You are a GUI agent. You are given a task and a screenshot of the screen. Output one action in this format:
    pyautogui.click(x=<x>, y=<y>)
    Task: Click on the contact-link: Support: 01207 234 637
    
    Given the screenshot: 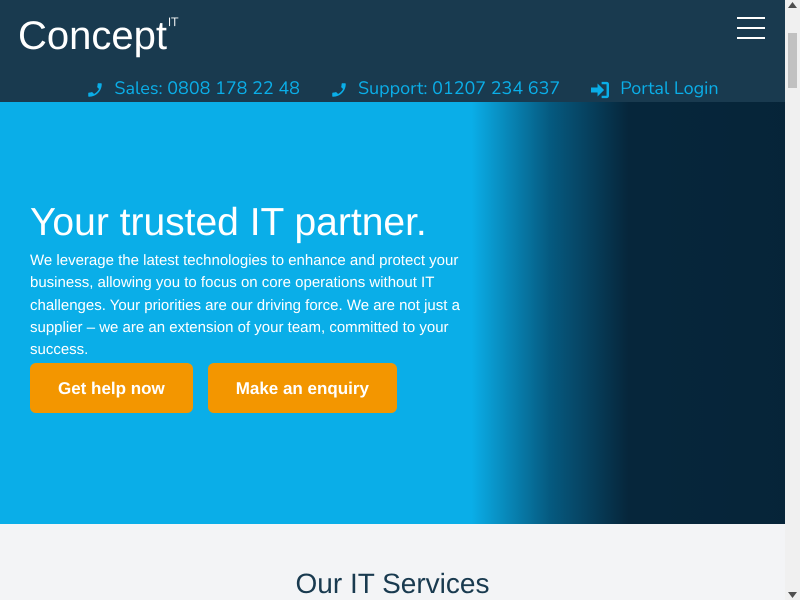 What is the action you would take?
    pyautogui.click(x=445, y=89)
    